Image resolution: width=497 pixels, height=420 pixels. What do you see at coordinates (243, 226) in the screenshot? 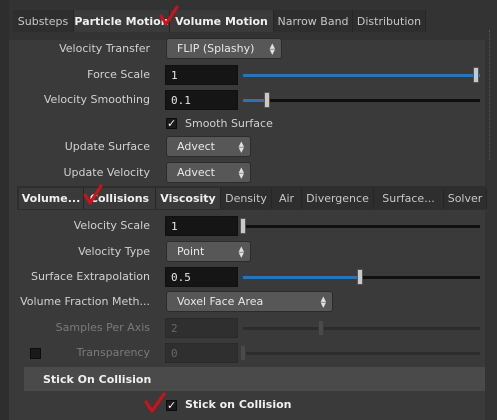
I see `velocity-scale-handle` at bounding box center [243, 226].